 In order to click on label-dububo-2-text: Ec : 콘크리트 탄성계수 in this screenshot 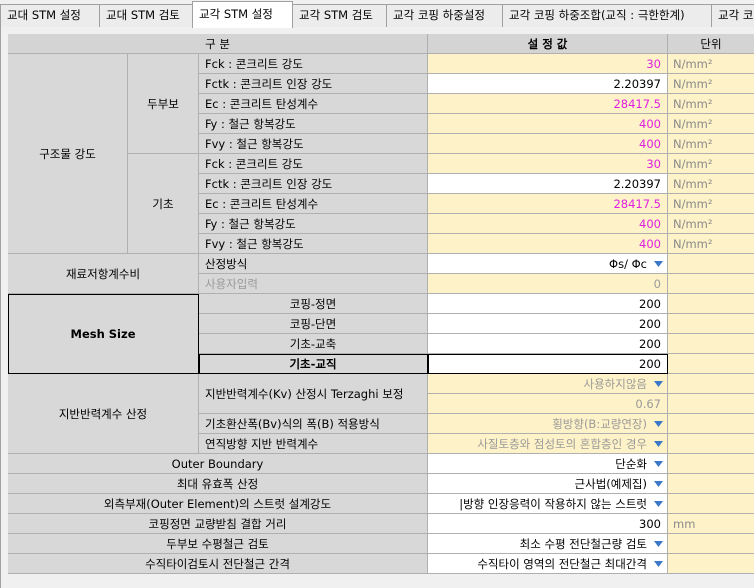, I will do `click(262, 103)`.